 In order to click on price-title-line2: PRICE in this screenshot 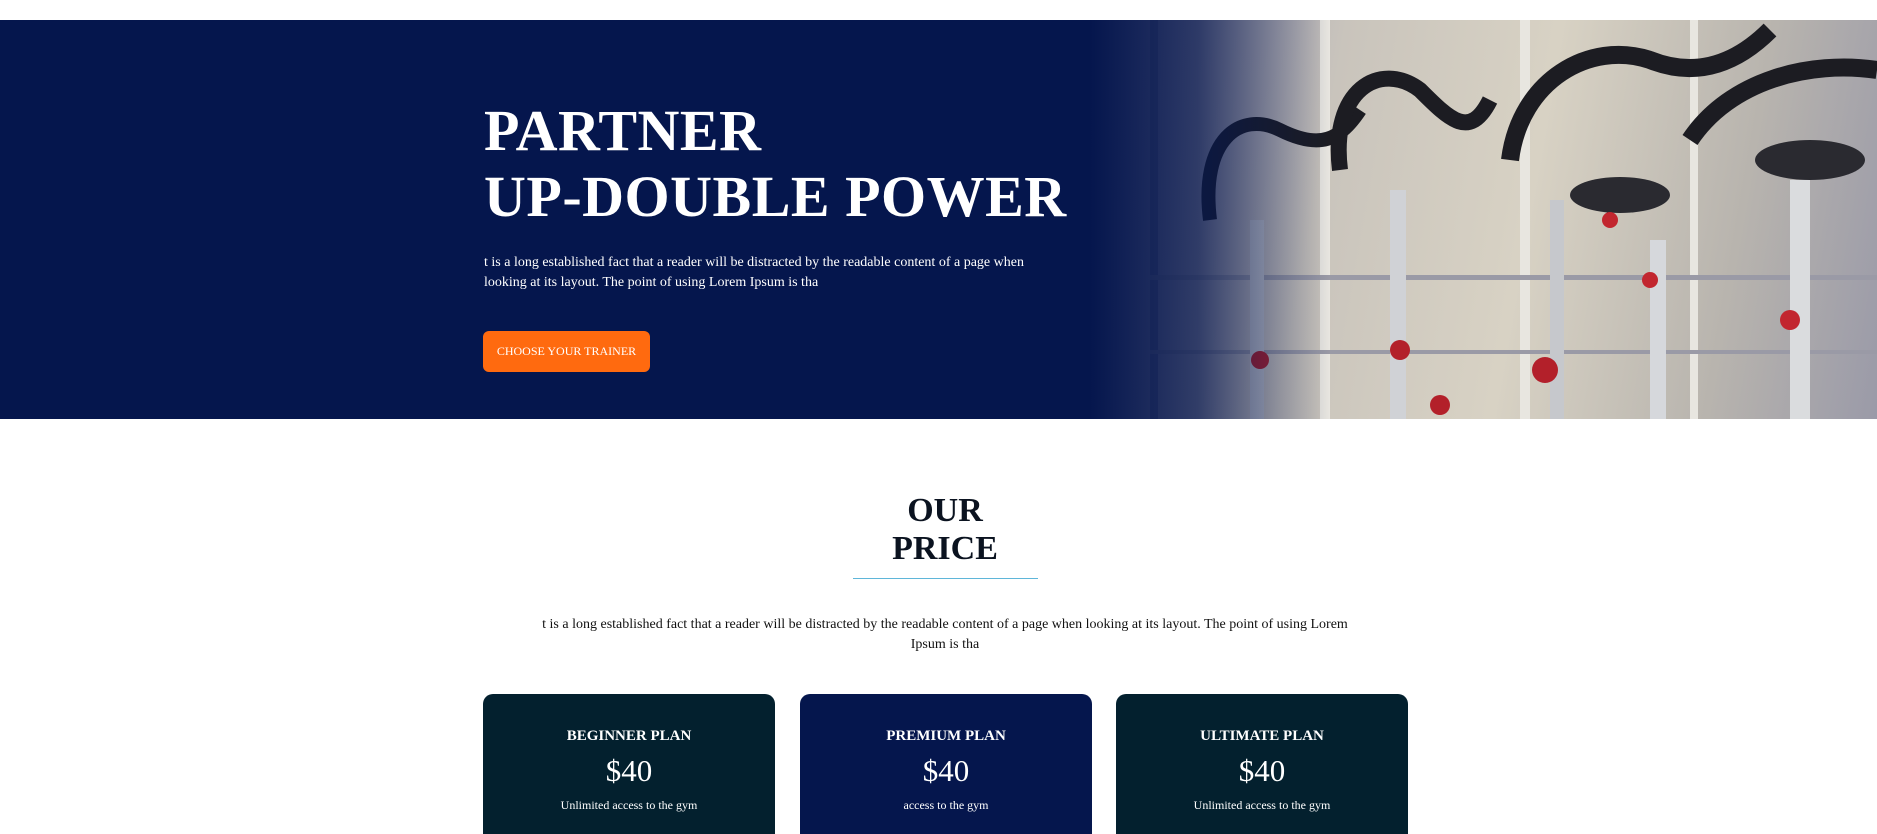, I will do `click(945, 548)`.